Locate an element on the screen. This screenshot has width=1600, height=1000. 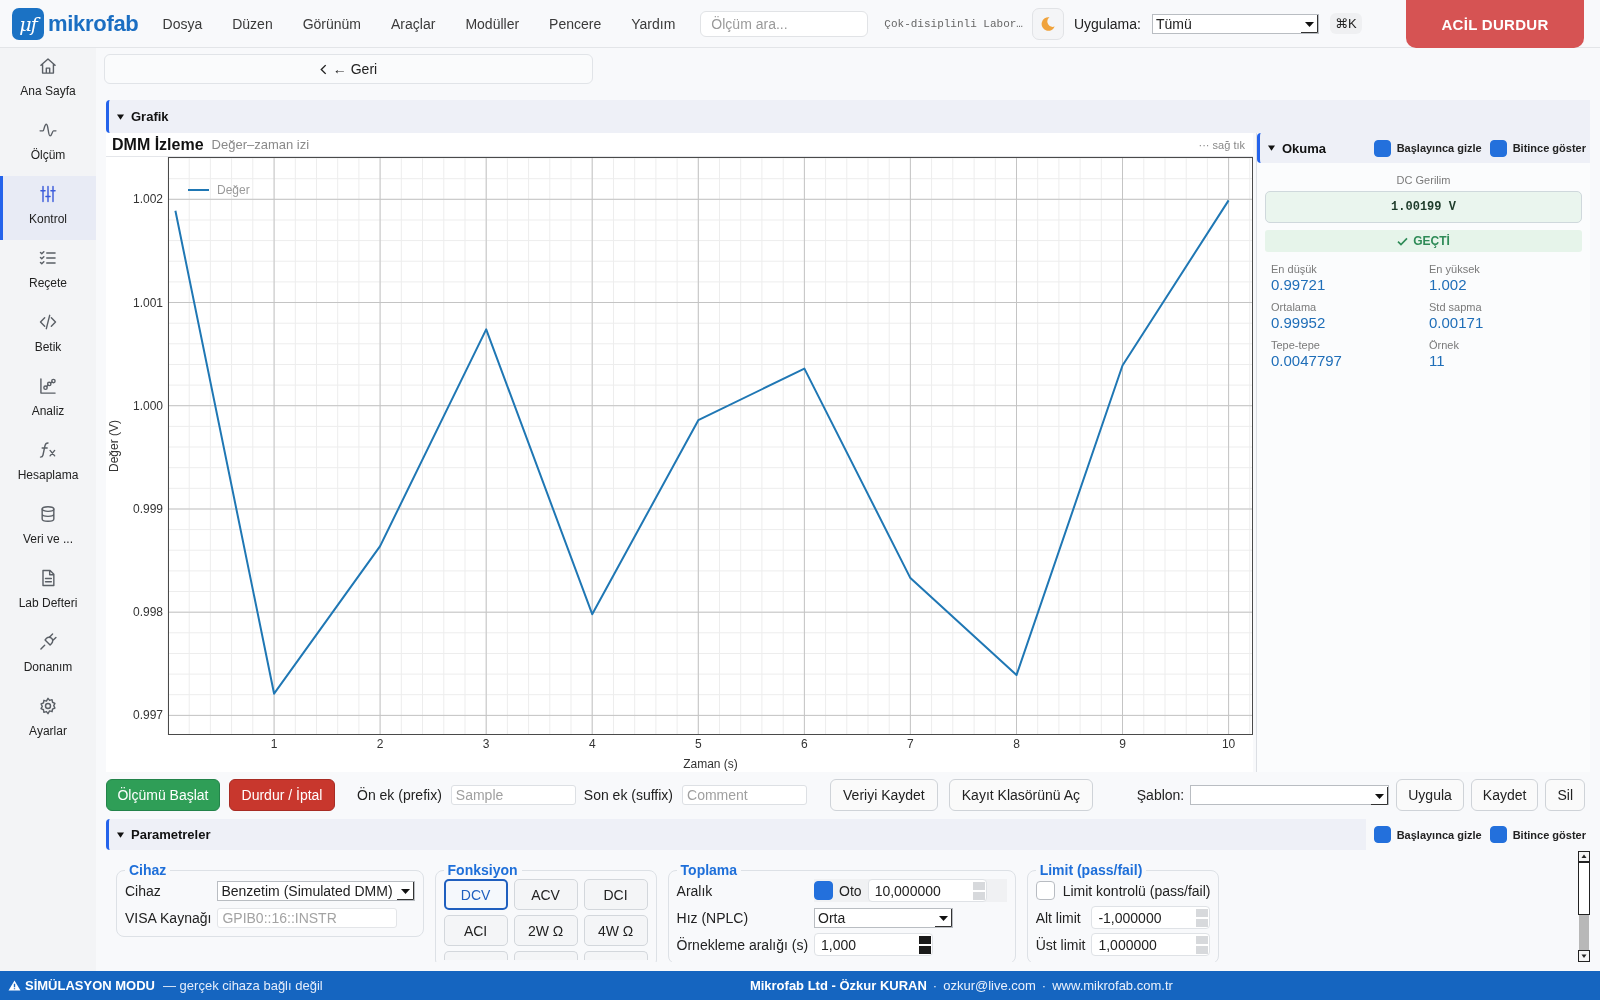
field-label: Alt limit is located at coordinates (1058, 917).